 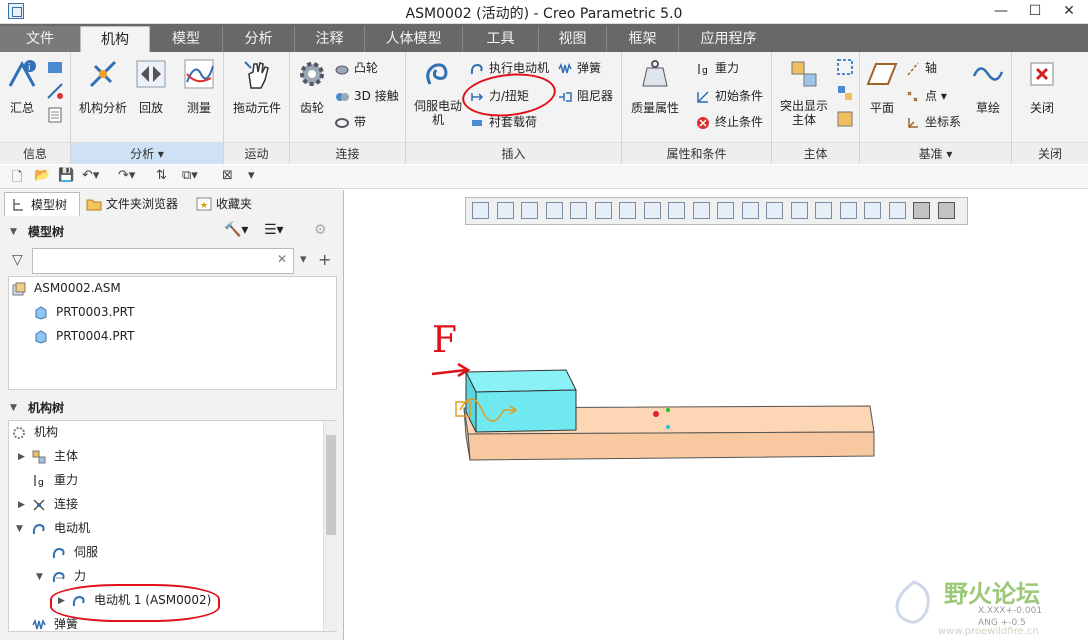 I want to click on mech-tree-servo: 伺服, so click(x=75, y=552).